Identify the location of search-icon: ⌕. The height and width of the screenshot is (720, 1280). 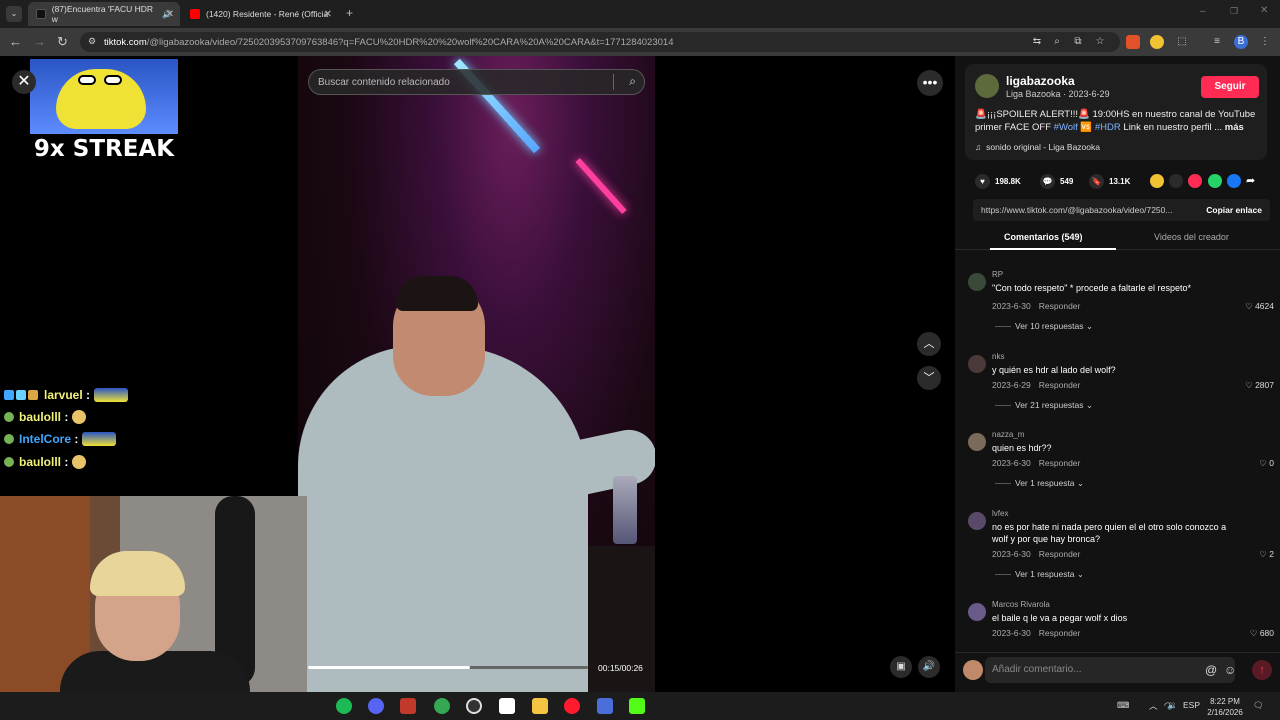
(632, 81).